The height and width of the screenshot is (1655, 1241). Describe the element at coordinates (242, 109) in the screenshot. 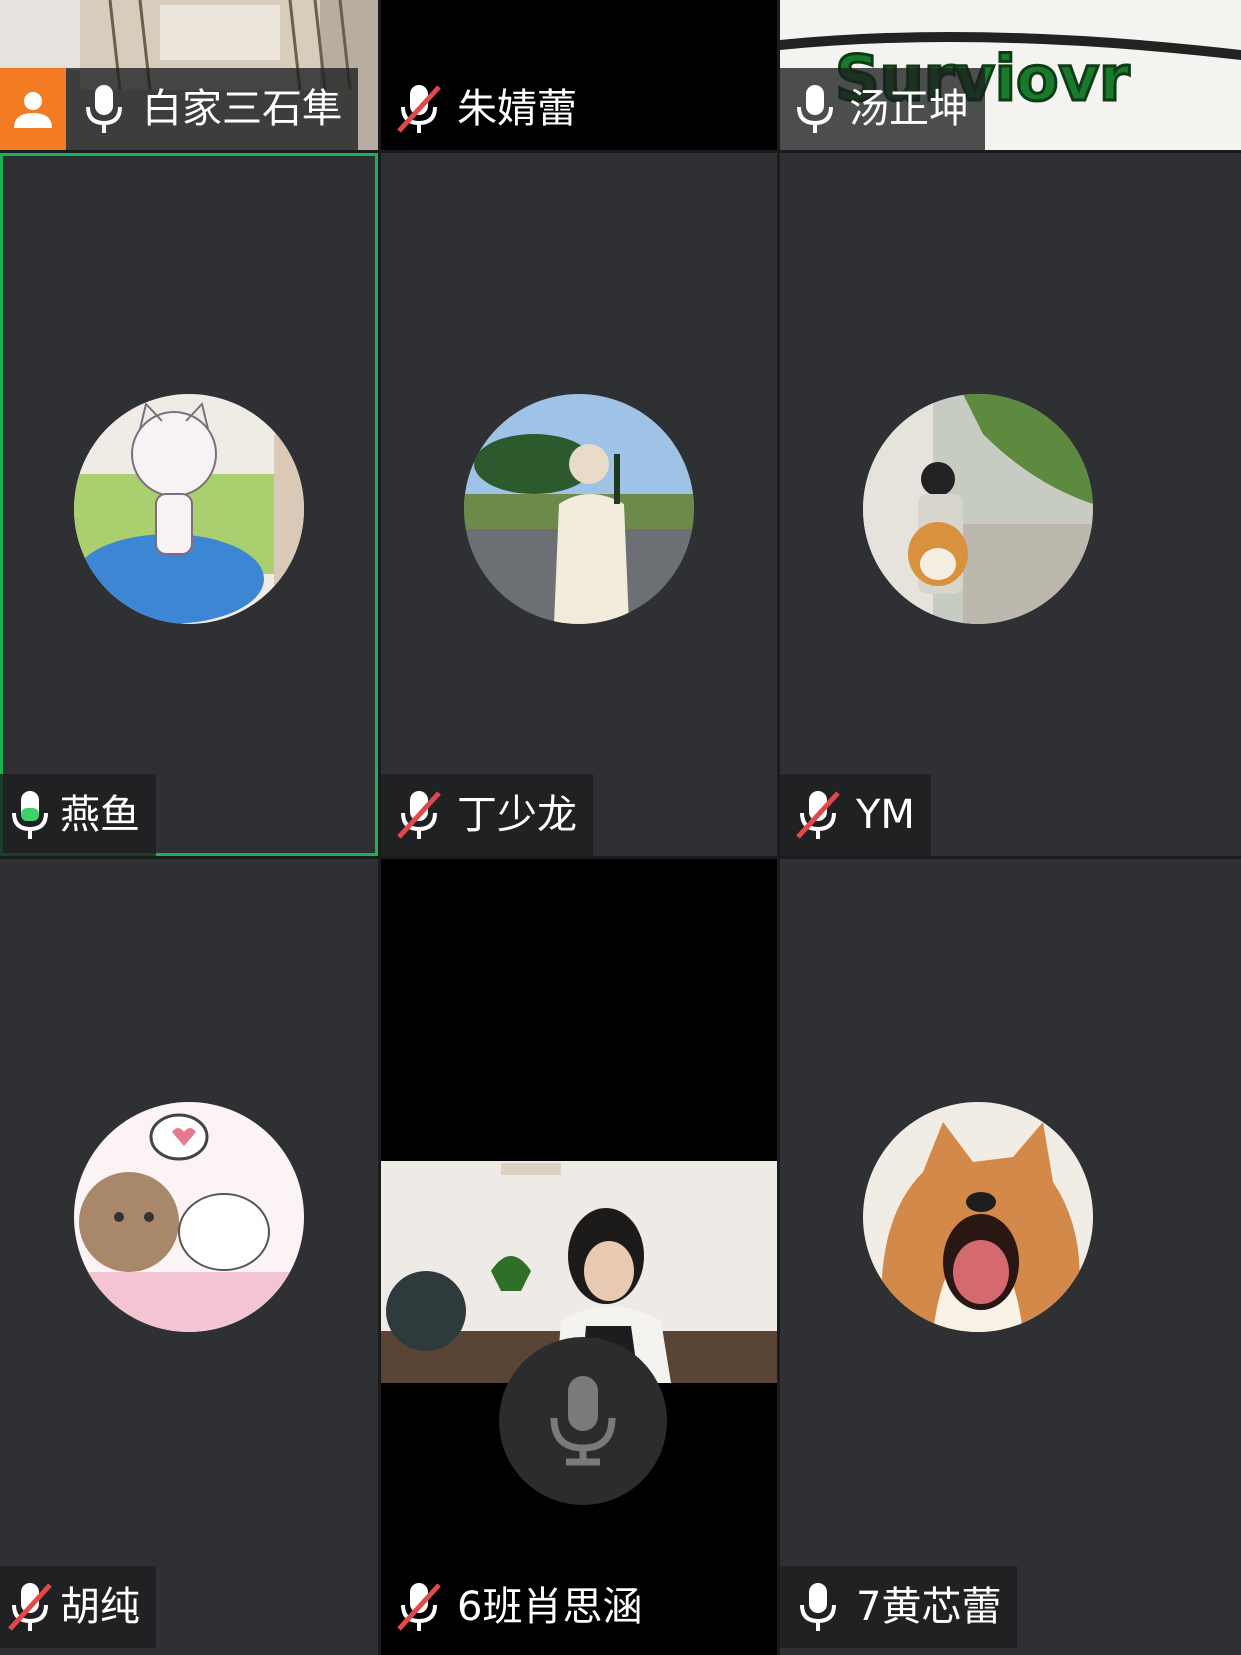

I see `participant-name: 白家三石隼` at that location.